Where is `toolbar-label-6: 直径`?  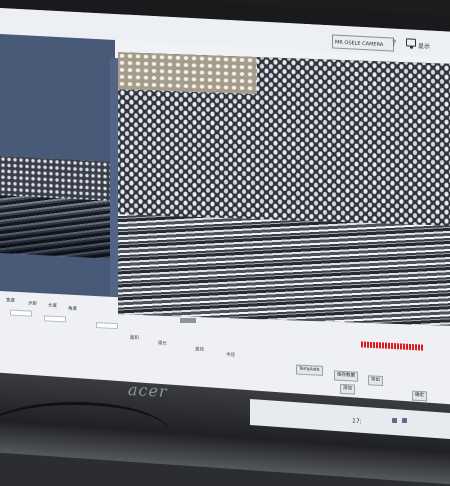 toolbar-label-6: 直径 is located at coordinates (199, 350).